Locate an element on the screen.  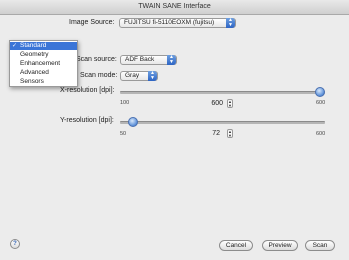
y-resolution-slider-track is located at coordinates (222, 122).